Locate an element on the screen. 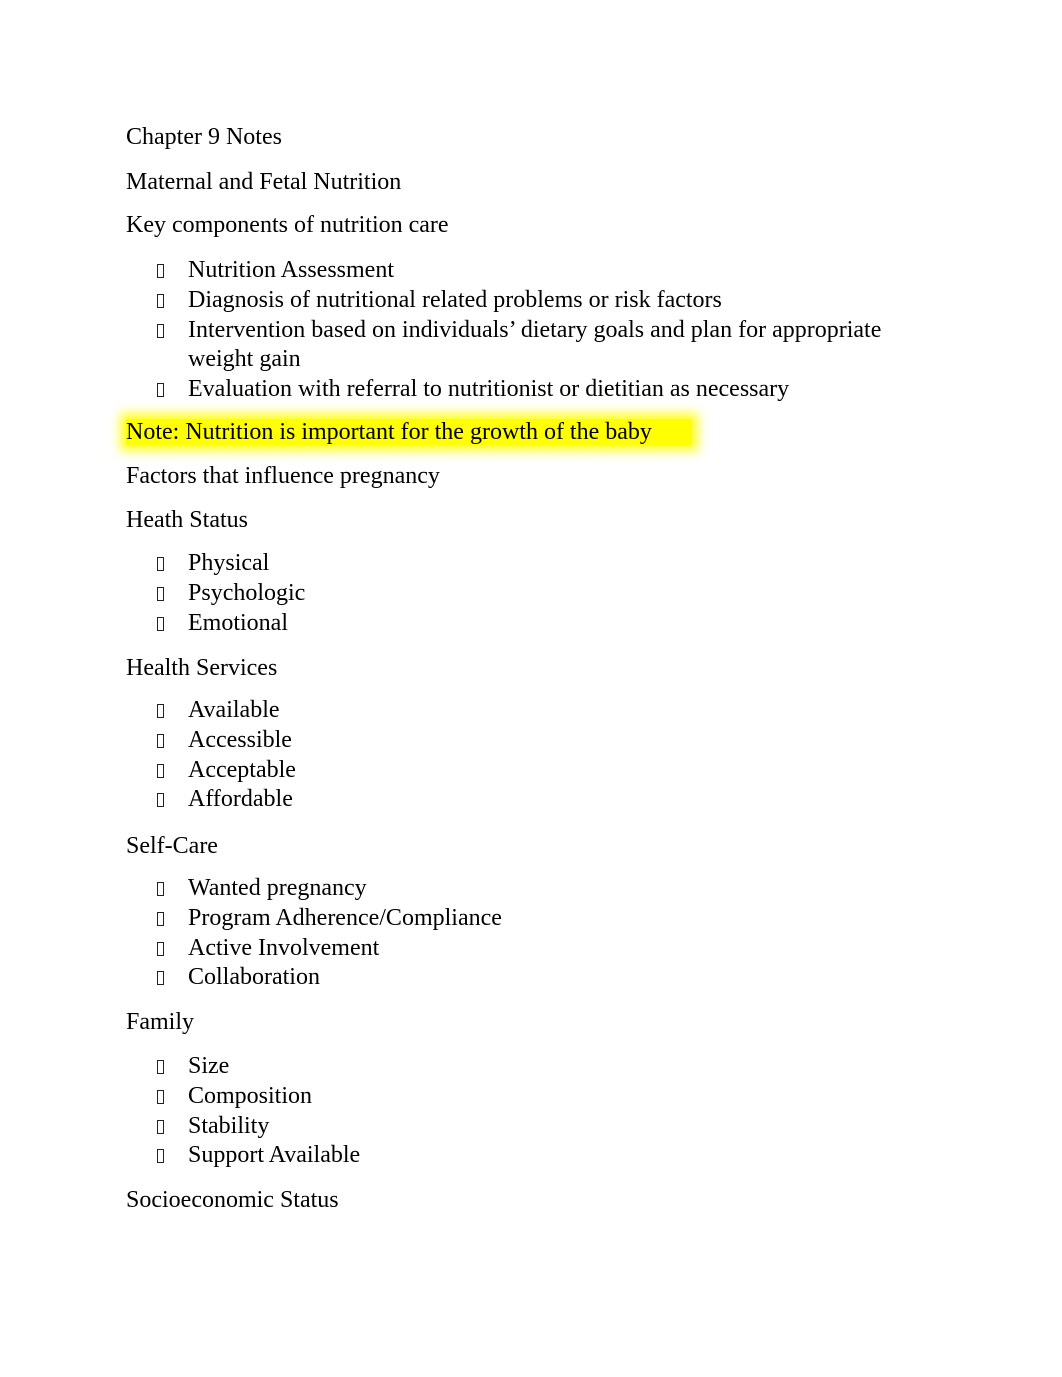 The width and height of the screenshot is (1062, 1377). factors-heading: Factors that influence pregnancy is located at coordinates (283, 476).